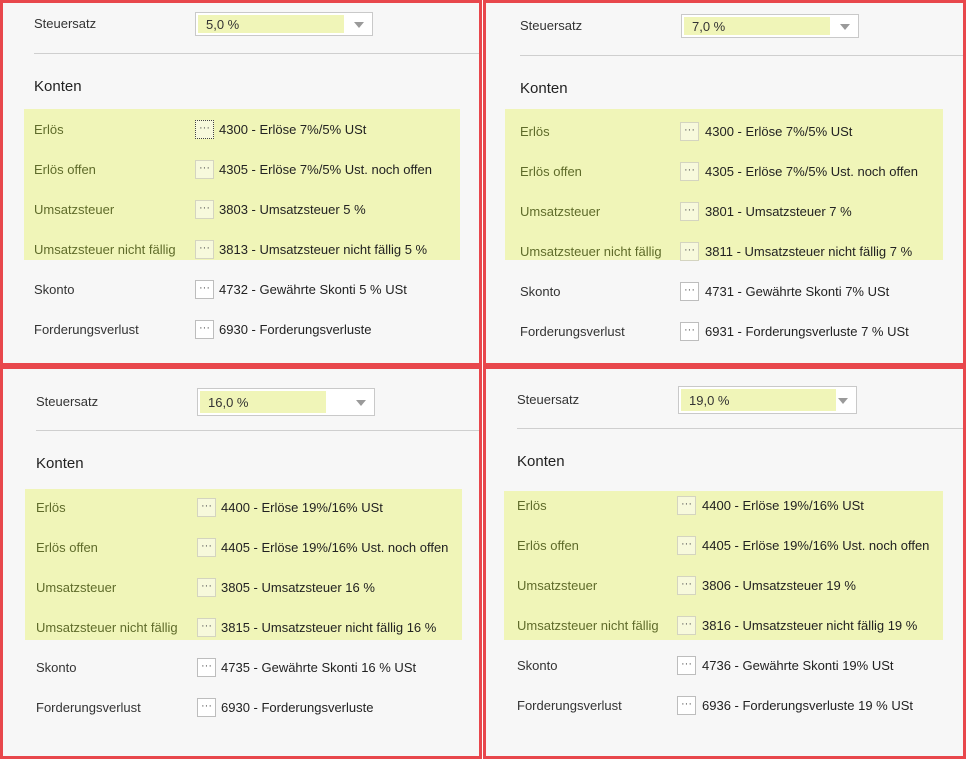 This screenshot has width=966, height=759. What do you see at coordinates (298, 587) in the screenshot?
I see `account-value: 3805 - Umsatzsteuer 16 %` at bounding box center [298, 587].